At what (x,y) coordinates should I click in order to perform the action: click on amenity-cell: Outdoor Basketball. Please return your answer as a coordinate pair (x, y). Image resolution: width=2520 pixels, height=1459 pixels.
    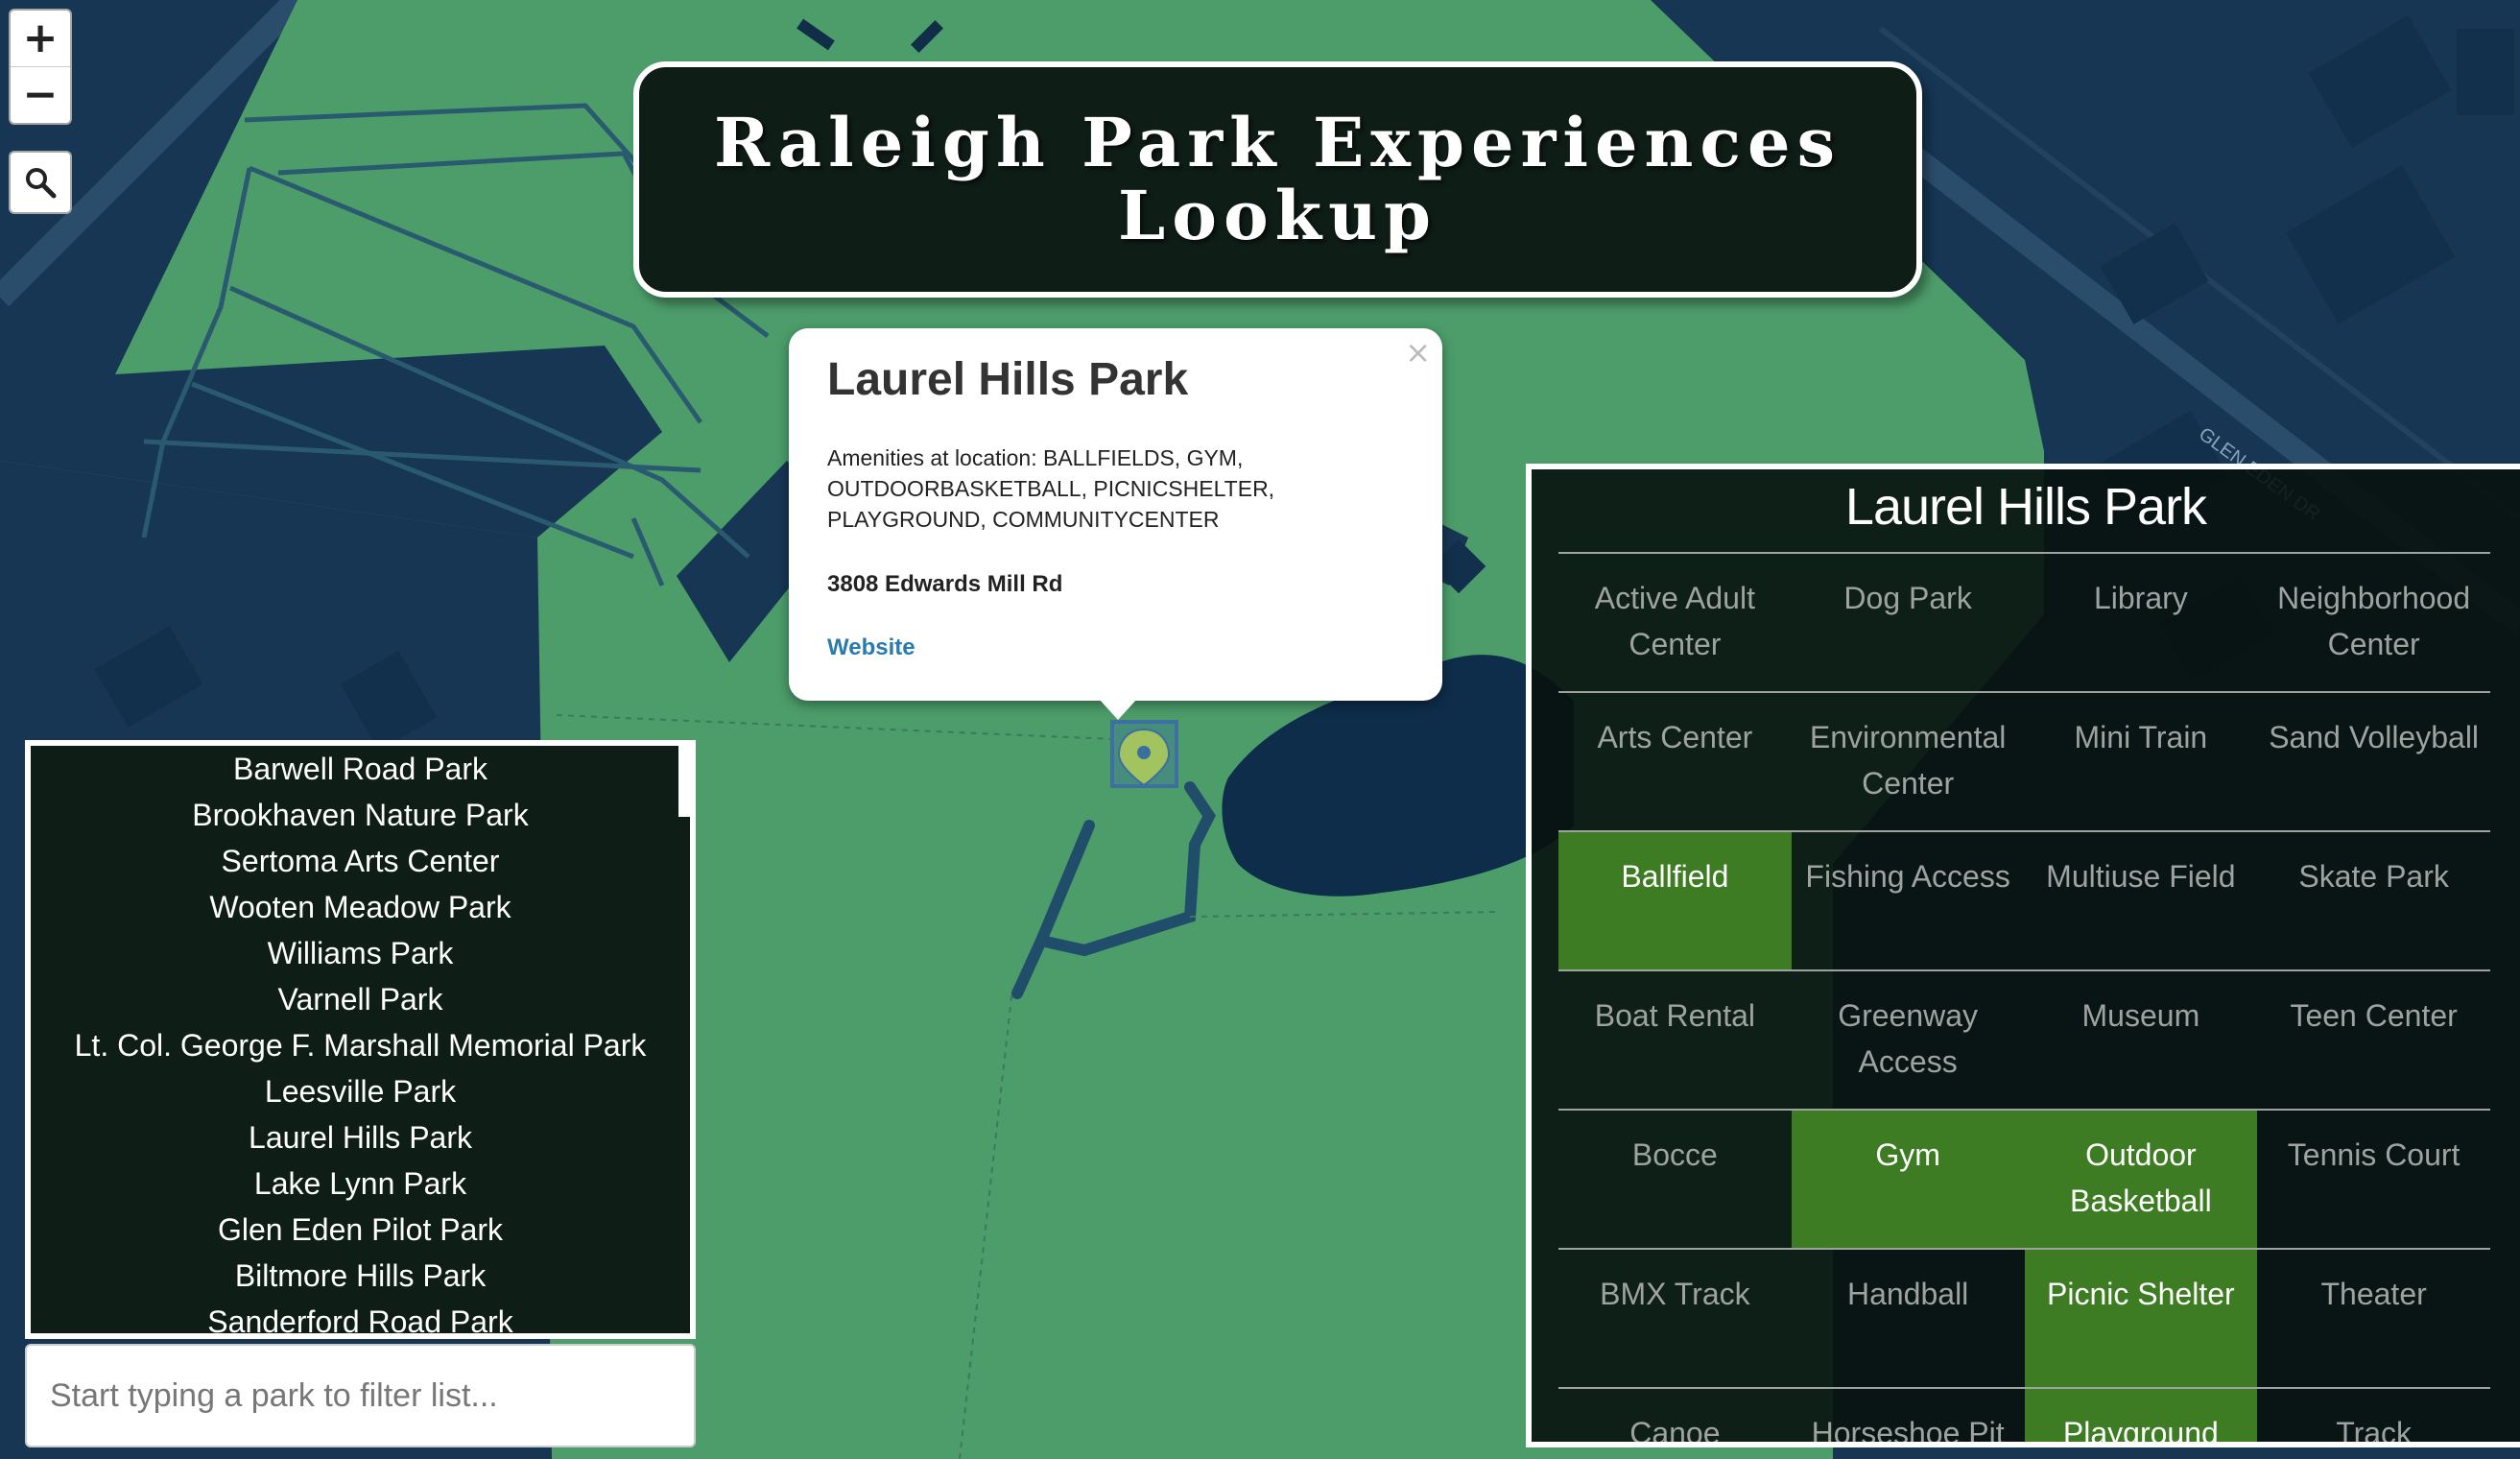
    Looking at the image, I should click on (2141, 1179).